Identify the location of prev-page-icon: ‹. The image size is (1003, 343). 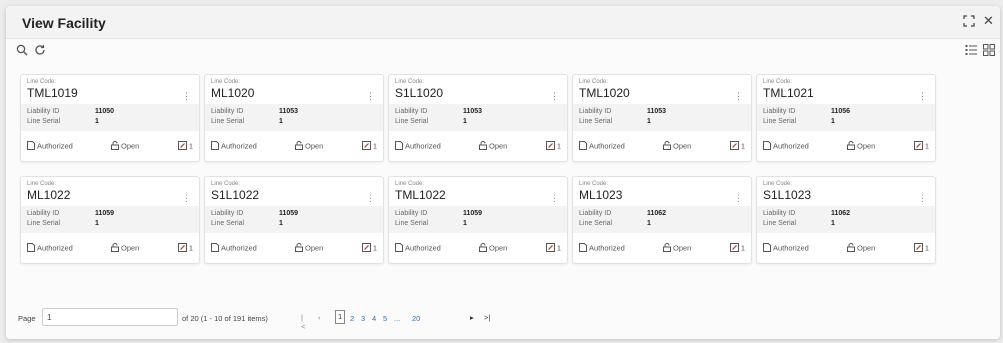
(319, 317).